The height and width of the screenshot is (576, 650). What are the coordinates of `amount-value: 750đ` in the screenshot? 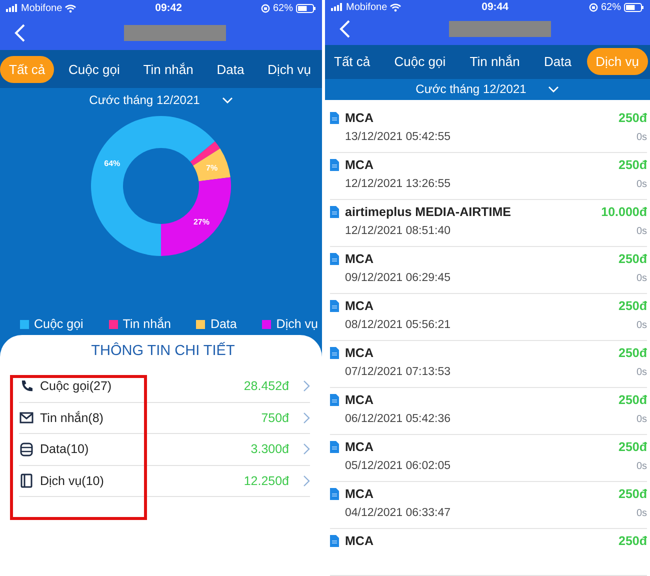 It's located at (275, 417).